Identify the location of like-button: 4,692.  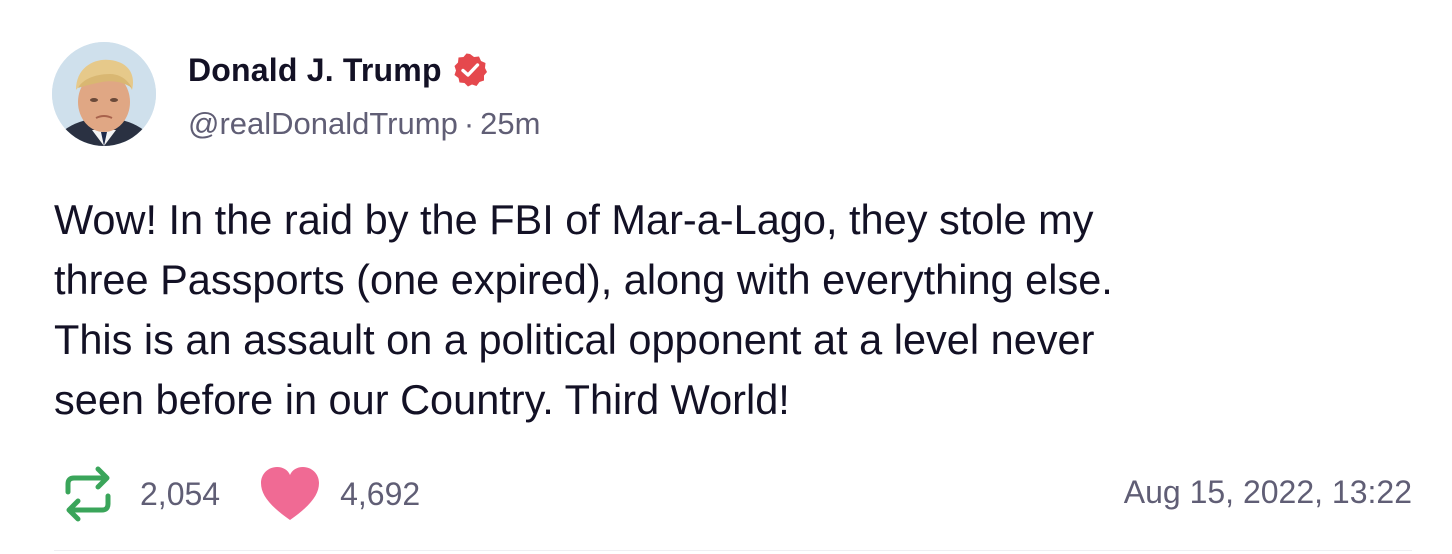
(340, 494).